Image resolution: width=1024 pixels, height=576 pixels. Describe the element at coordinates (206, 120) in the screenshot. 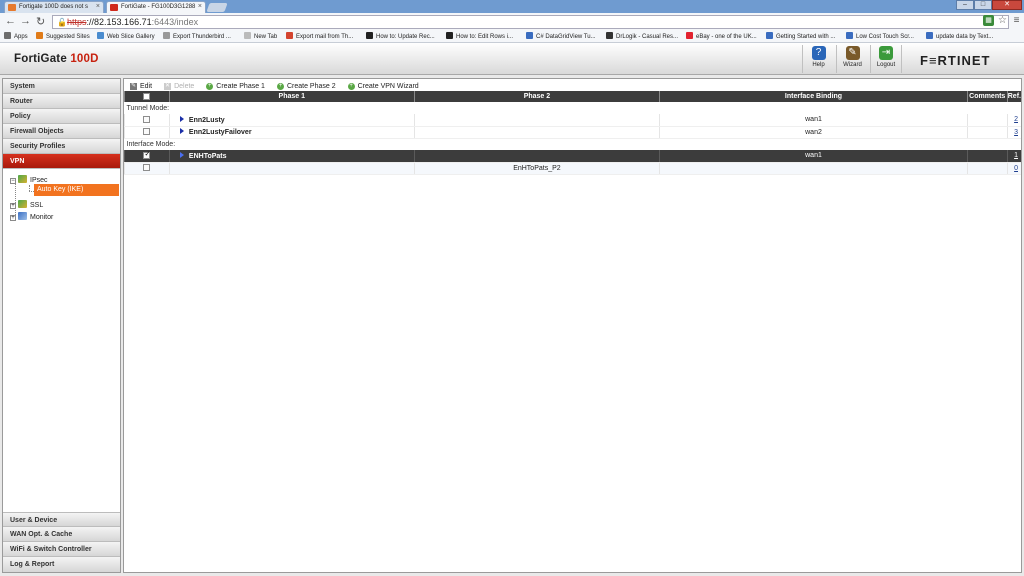

I see `phase1-name: Enn2Lusty` at that location.